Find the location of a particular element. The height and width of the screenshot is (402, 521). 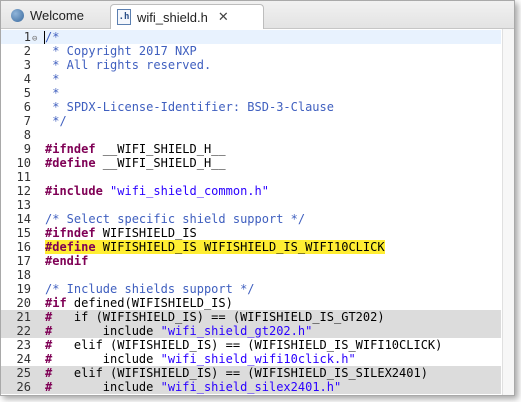

code-line: 12 #include "wifi_shield_common.h" is located at coordinates (251, 191).